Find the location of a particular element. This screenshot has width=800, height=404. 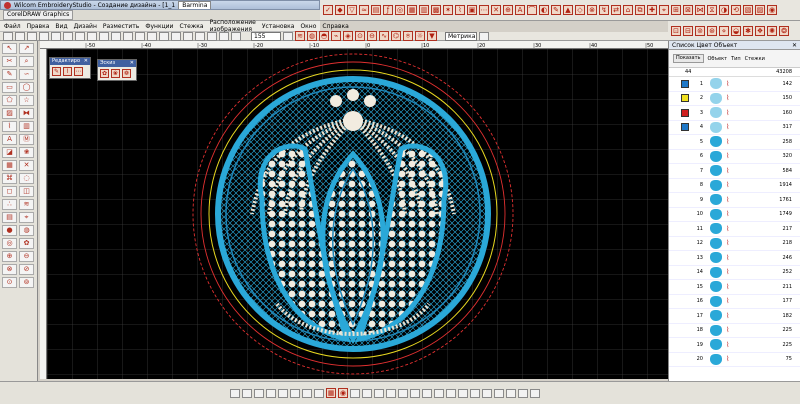

paste-icon is located at coordinates (80, 36).